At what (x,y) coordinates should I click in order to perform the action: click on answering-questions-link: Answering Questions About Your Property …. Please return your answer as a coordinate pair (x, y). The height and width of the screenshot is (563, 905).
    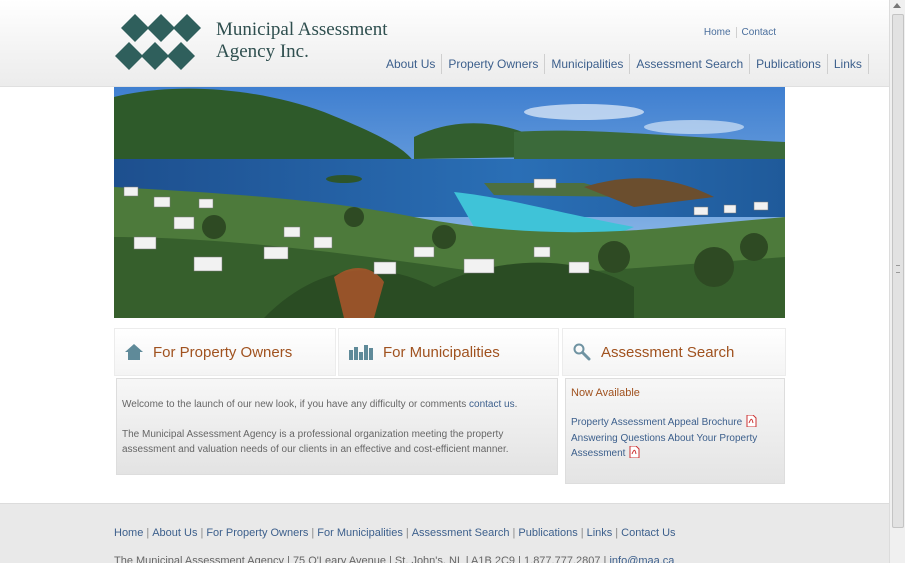
    Looking at the image, I should click on (664, 446).